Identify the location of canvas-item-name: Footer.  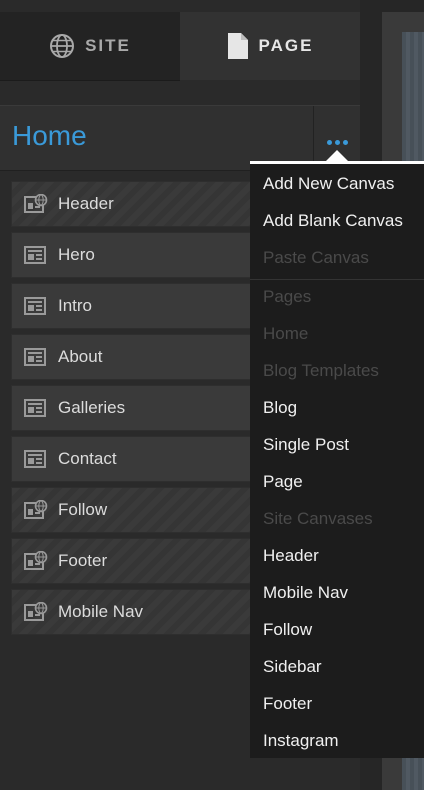
(83, 560).